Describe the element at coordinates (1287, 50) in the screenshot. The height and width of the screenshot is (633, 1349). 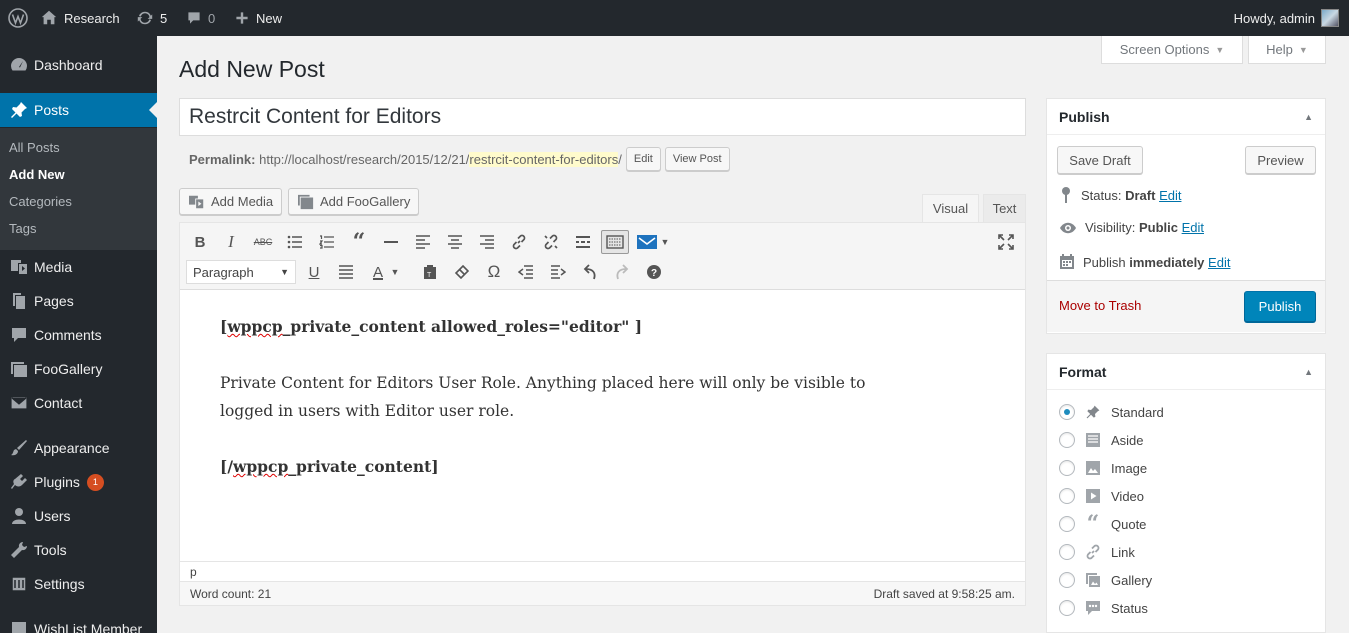
I see `help-button: Help ▼` at that location.